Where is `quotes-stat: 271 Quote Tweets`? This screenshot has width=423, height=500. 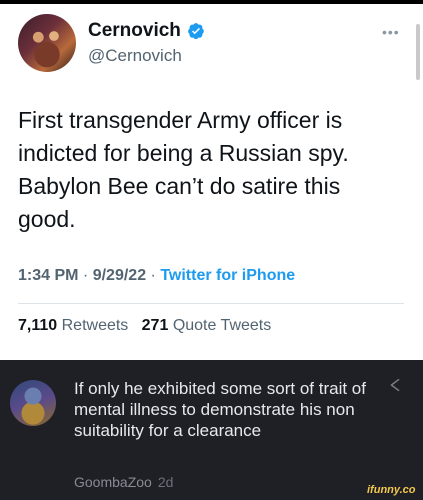
quotes-stat: 271 Quote Tweets is located at coordinates (207, 325).